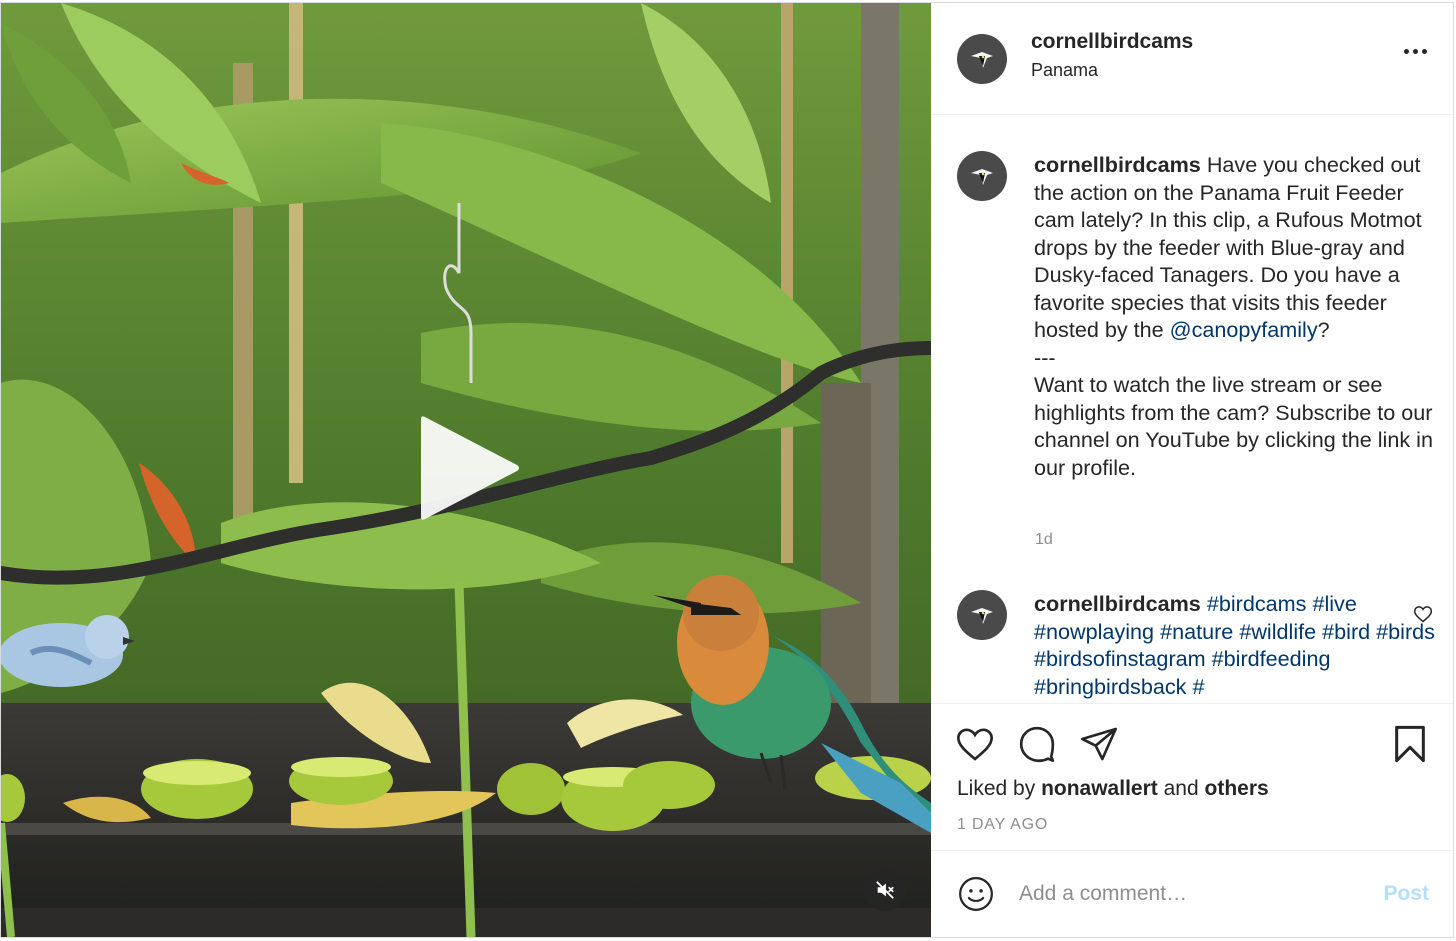 The image size is (1456, 941). What do you see at coordinates (1181, 788) in the screenshot?
I see `liked-by-and: and` at bounding box center [1181, 788].